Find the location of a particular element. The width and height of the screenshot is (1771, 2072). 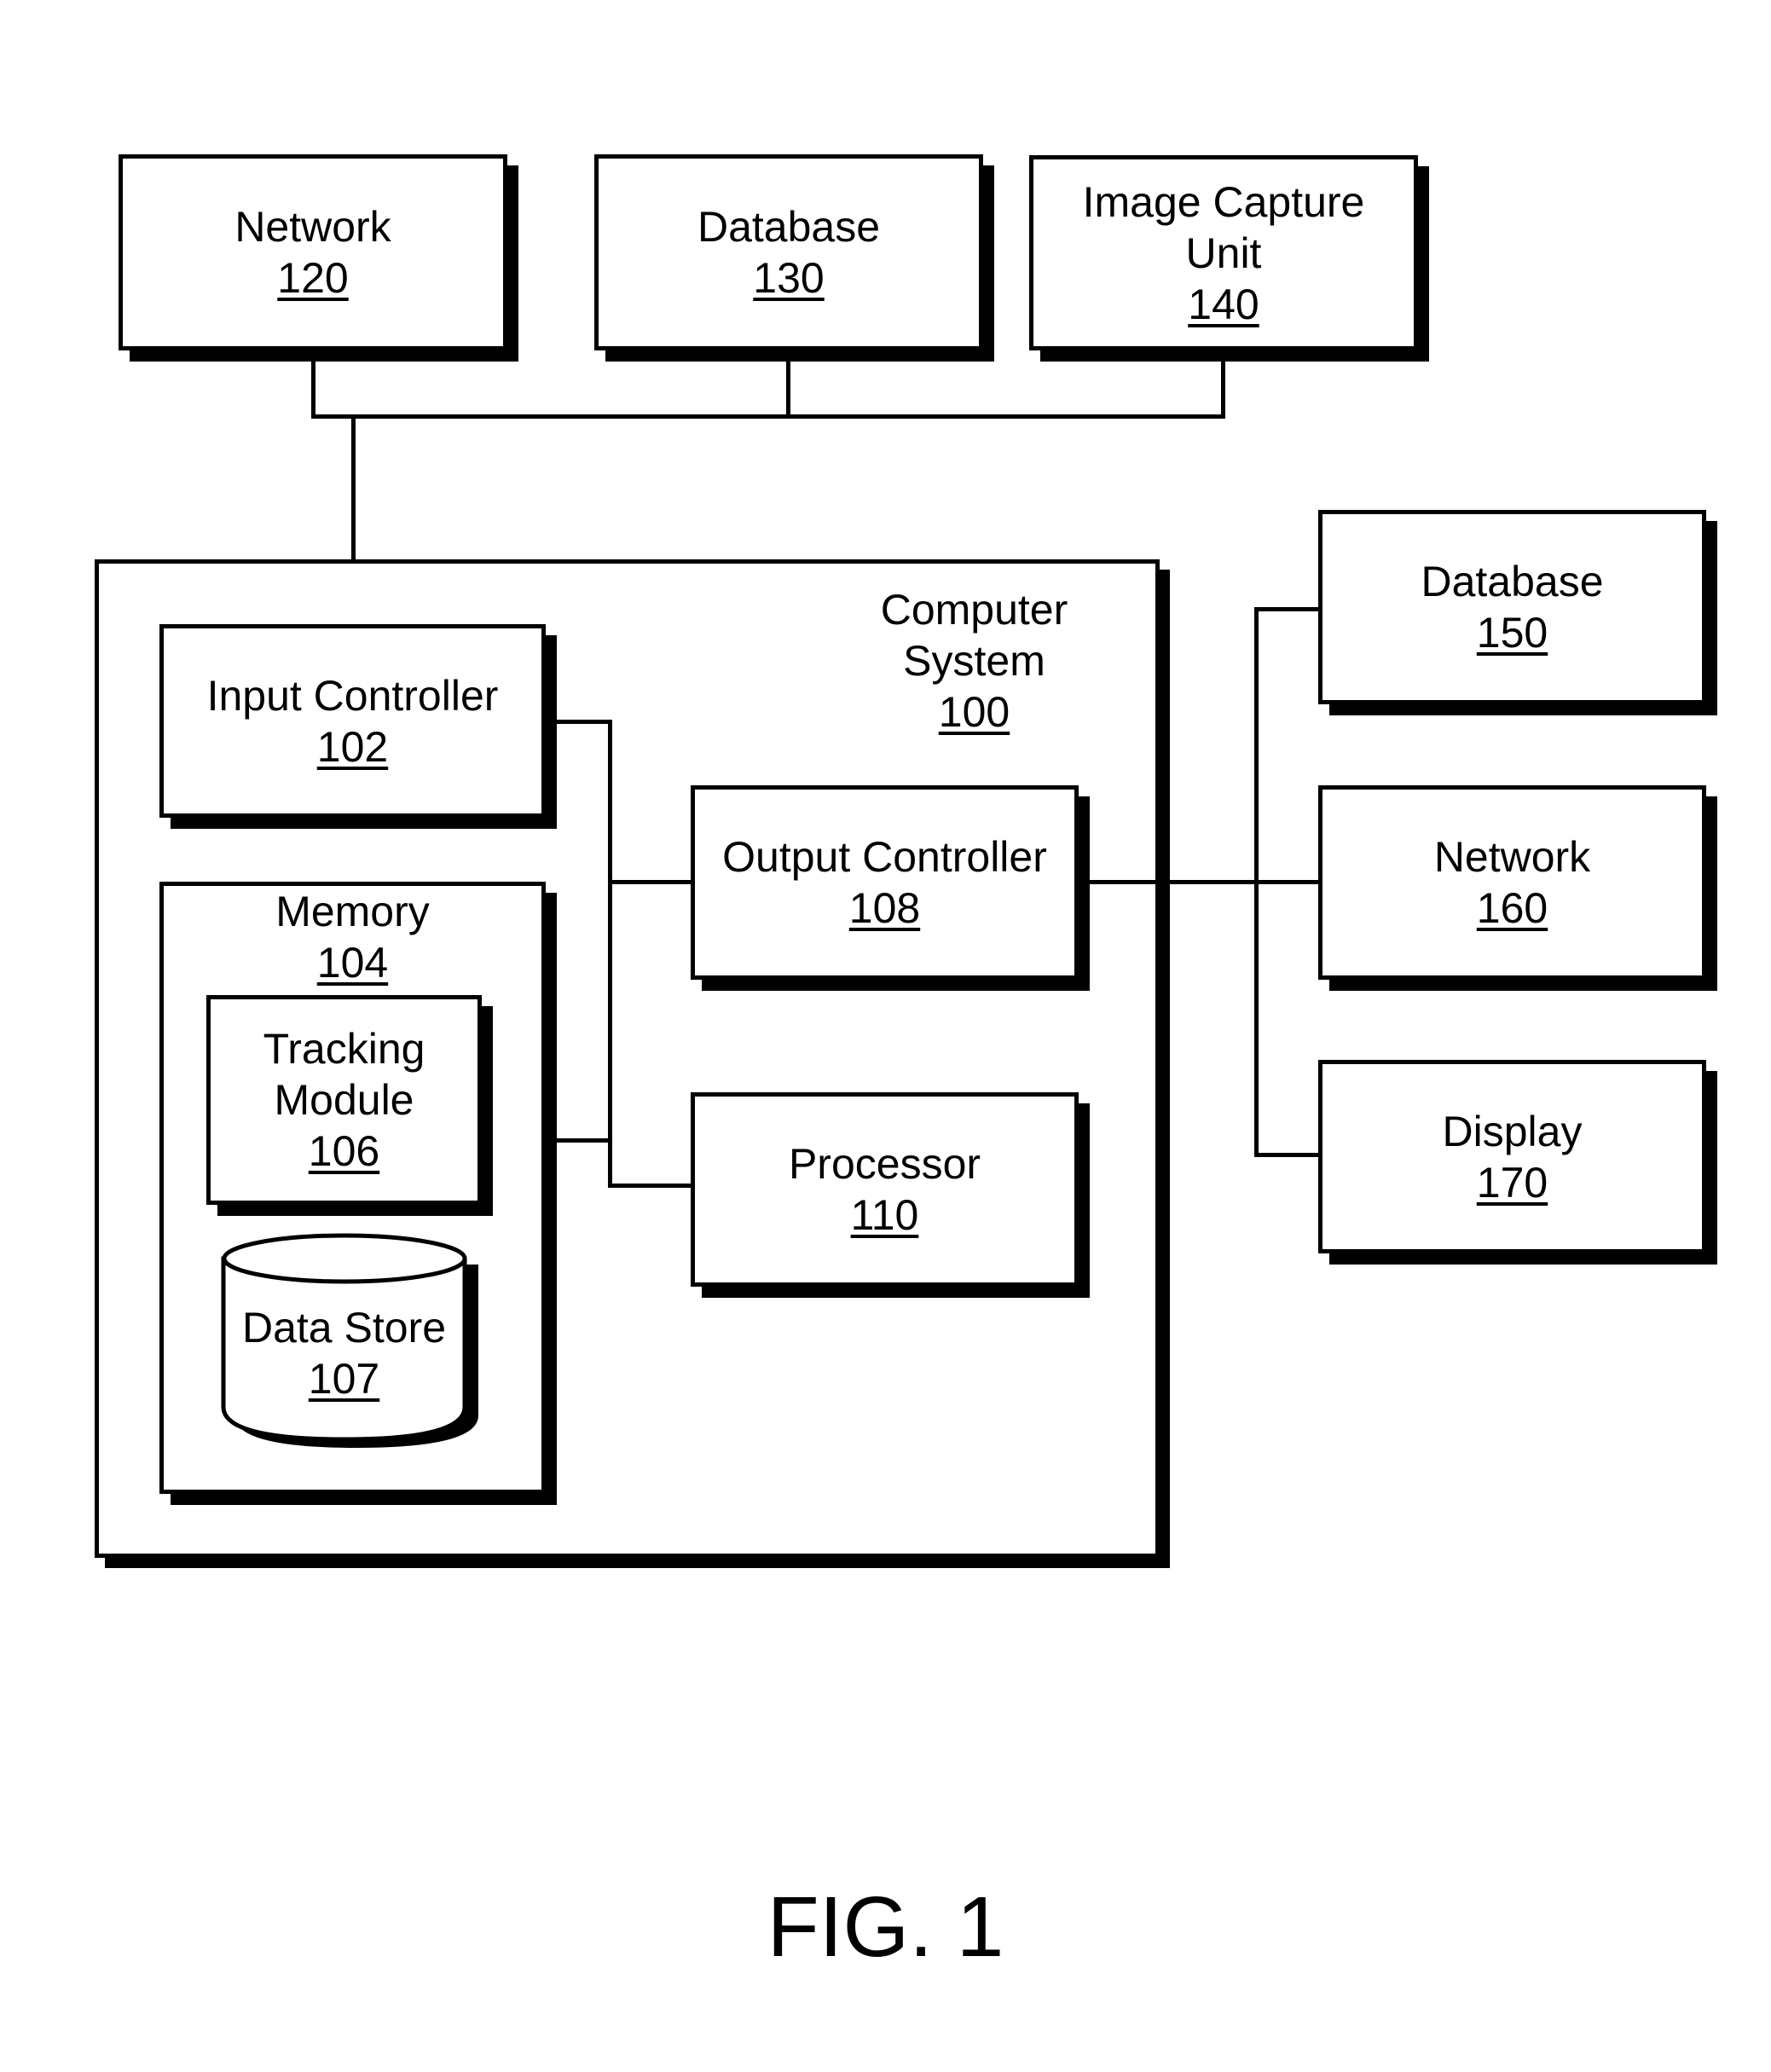

data-store-ref: 107 is located at coordinates (344, 1379).